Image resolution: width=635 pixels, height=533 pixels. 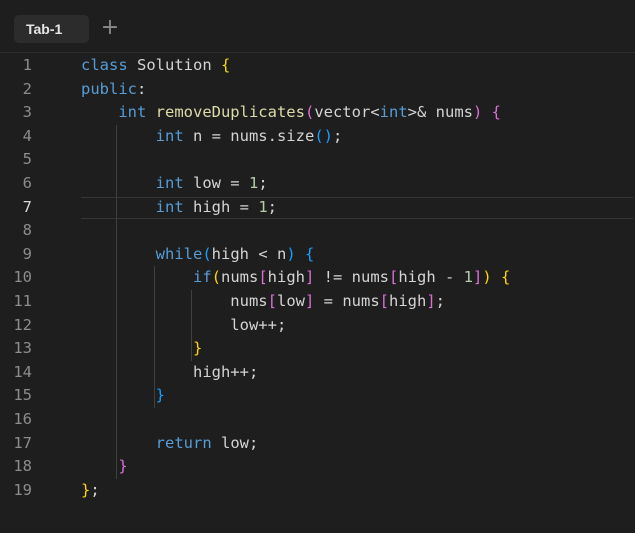 I want to click on tab-label: Tab-1, so click(x=44, y=29).